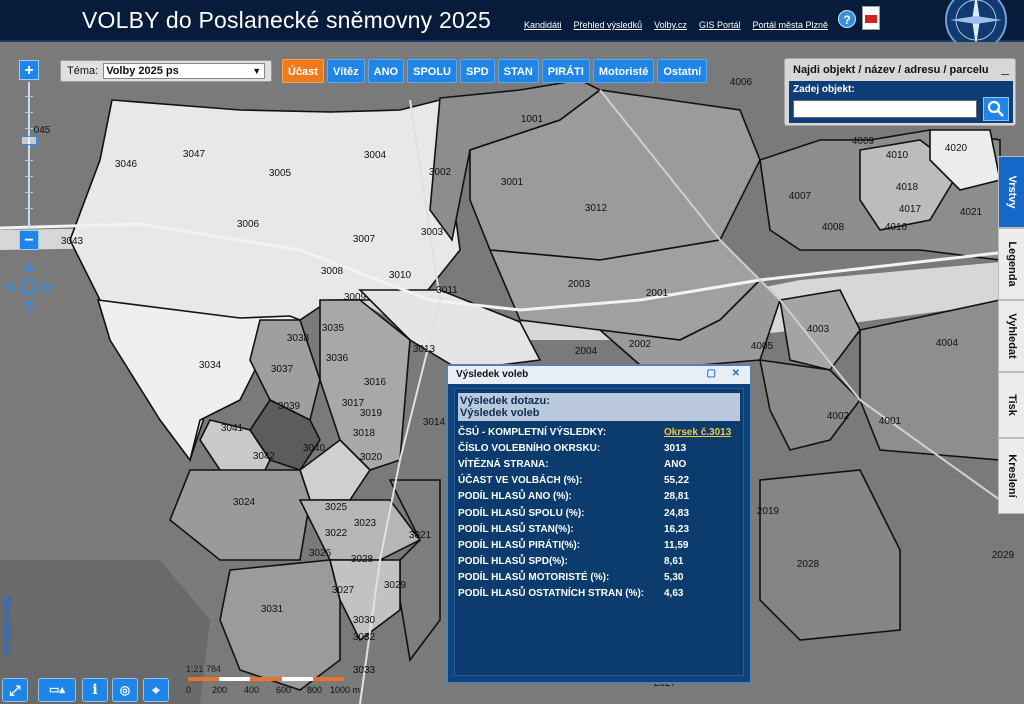 The height and width of the screenshot is (704, 1024). What do you see at coordinates (400, 275) in the screenshot?
I see `district-label: 3010` at bounding box center [400, 275].